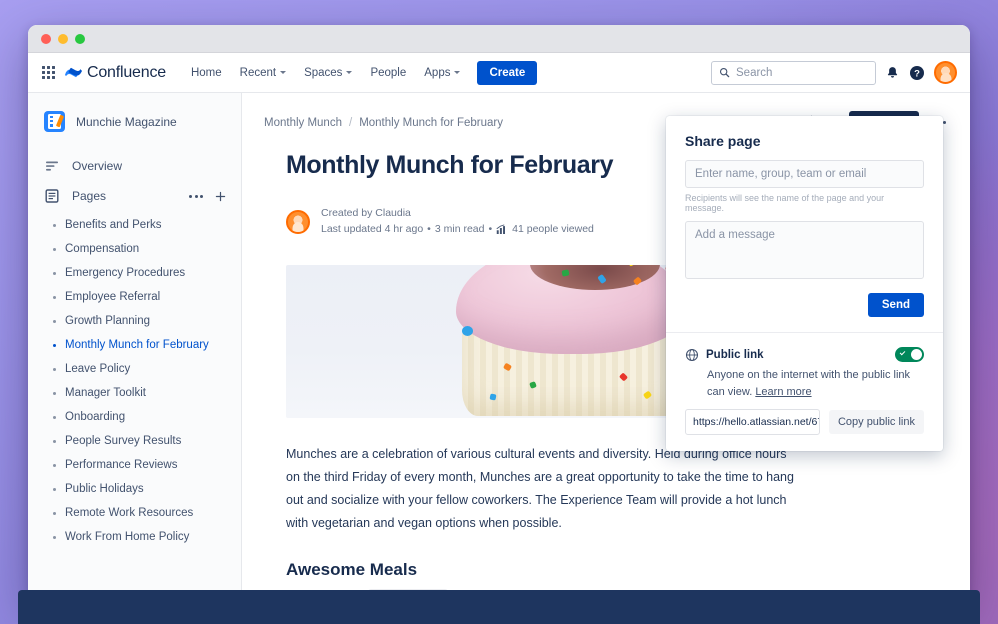 The image size is (998, 624). Describe the element at coordinates (134, 441) in the screenshot. I see `sidebar-page-item: People Survey Results` at that location.